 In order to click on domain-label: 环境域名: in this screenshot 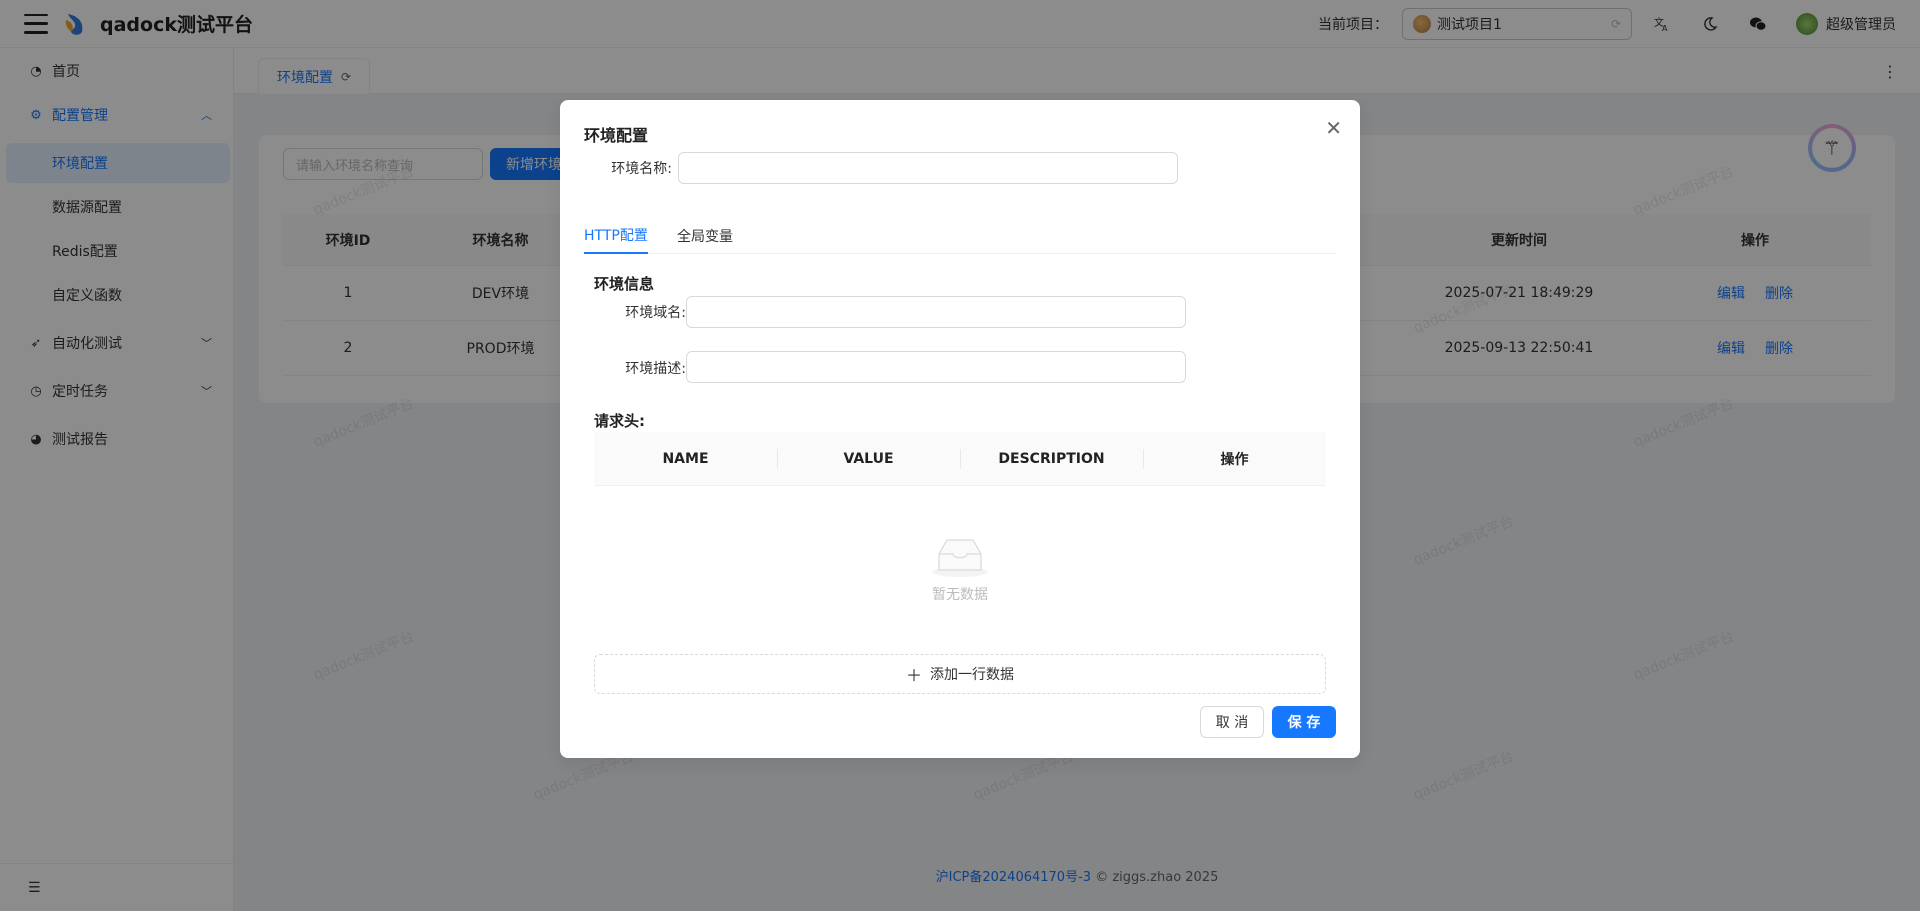, I will do `click(655, 313)`.